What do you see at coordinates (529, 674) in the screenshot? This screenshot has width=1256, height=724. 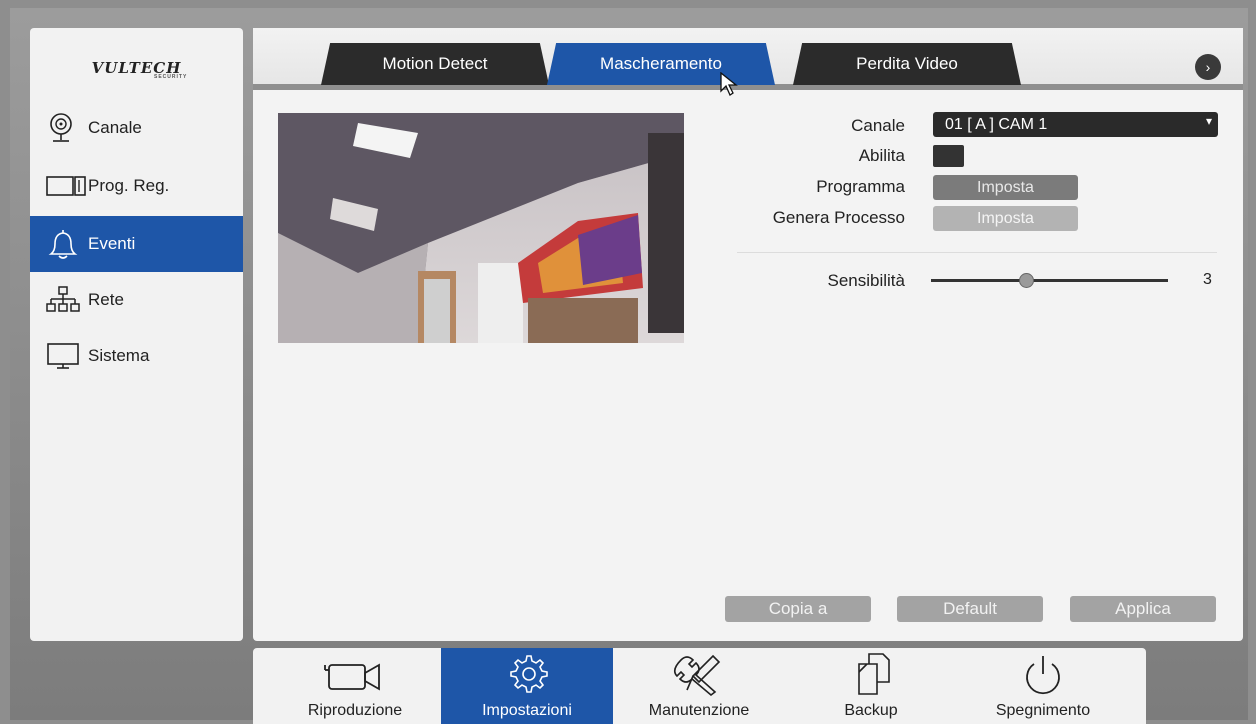 I see `gear-icon` at bounding box center [529, 674].